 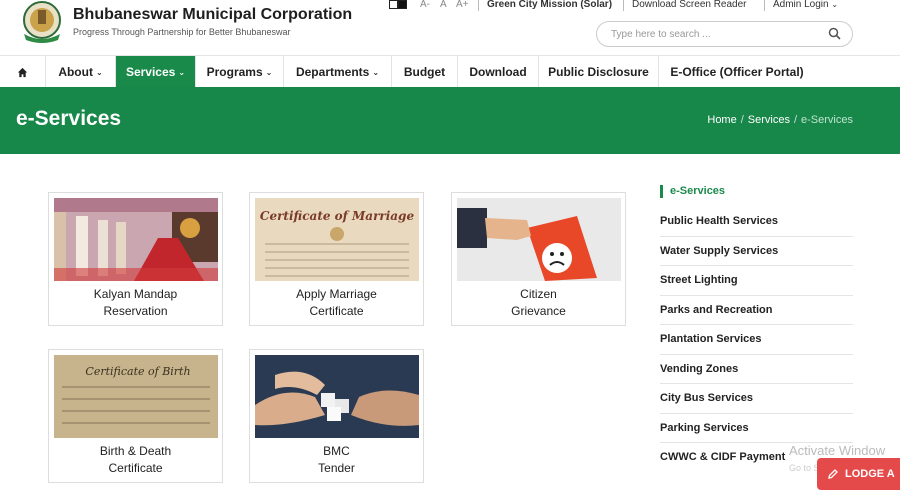 What do you see at coordinates (425, 72) in the screenshot?
I see `nav-budget: Budget` at bounding box center [425, 72].